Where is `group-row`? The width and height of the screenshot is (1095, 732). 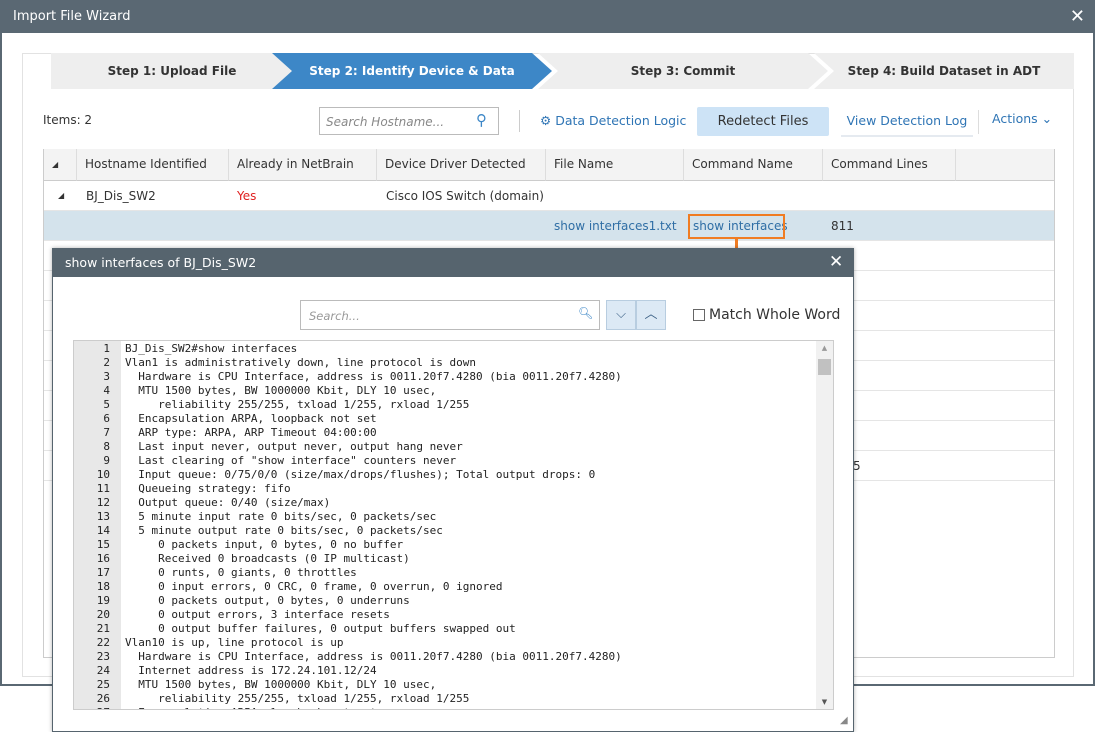
group-row is located at coordinates (549, 196).